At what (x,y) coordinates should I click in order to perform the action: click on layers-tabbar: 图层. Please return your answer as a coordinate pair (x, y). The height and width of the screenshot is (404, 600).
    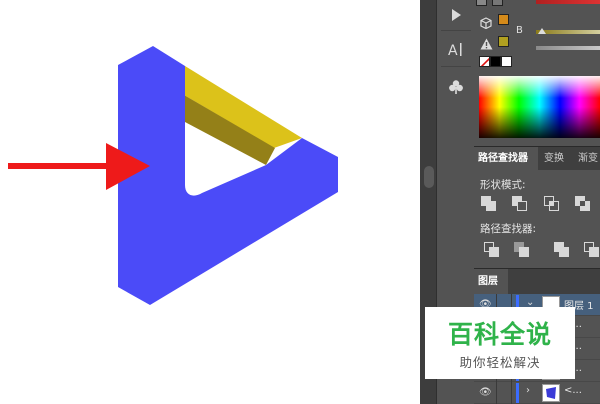
    Looking at the image, I should click on (537, 281).